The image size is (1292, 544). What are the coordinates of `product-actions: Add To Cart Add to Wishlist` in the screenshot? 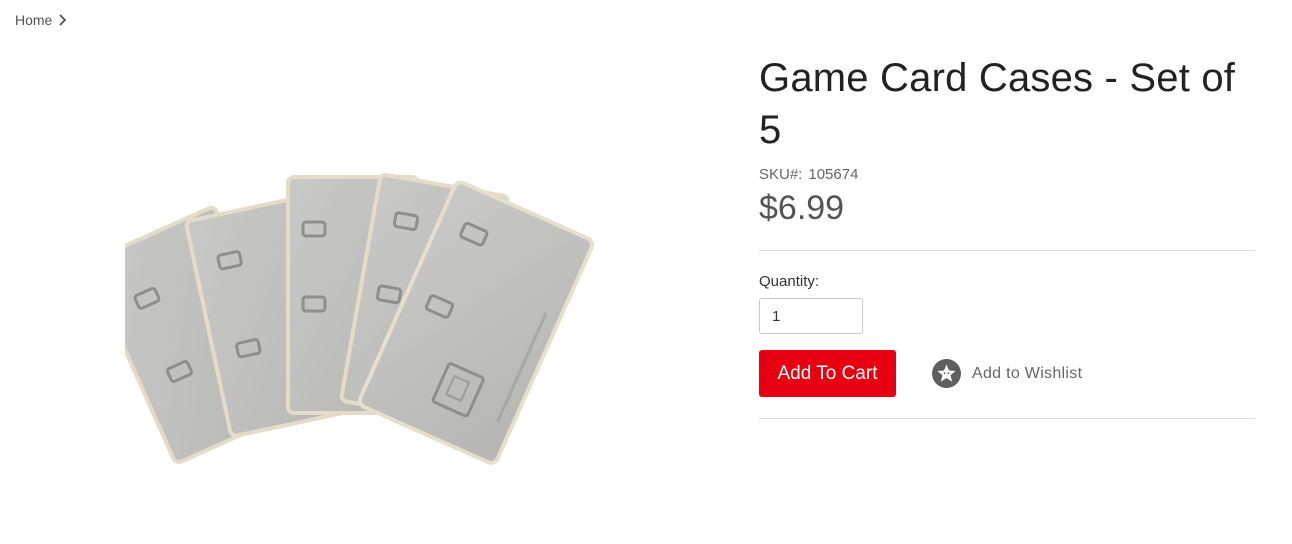 It's located at (1007, 373).